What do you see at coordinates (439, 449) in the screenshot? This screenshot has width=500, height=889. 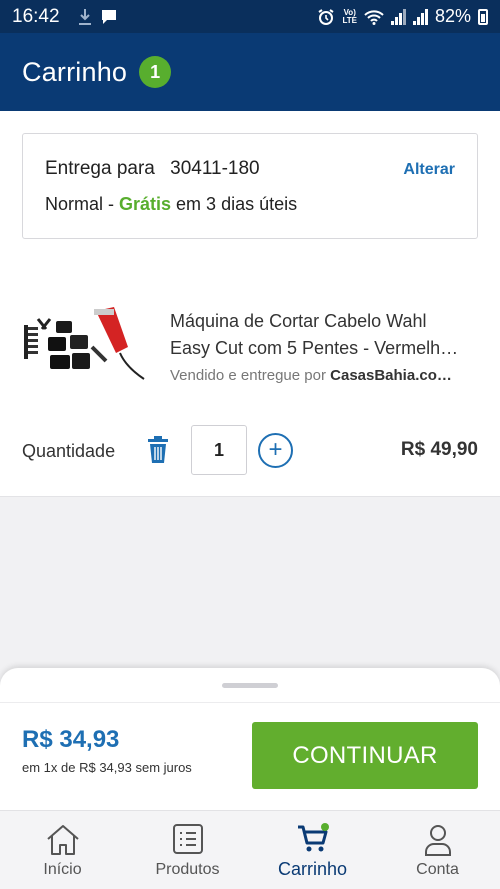 I see `item-price: R$ 49,90` at bounding box center [439, 449].